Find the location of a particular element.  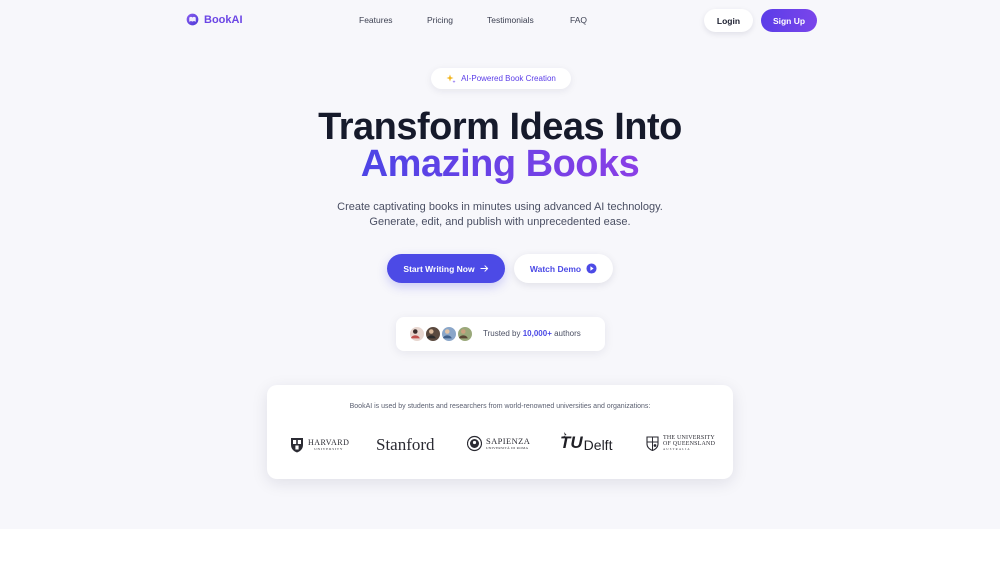

trust-text: Trusted by 10,000+ authors is located at coordinates (532, 333).